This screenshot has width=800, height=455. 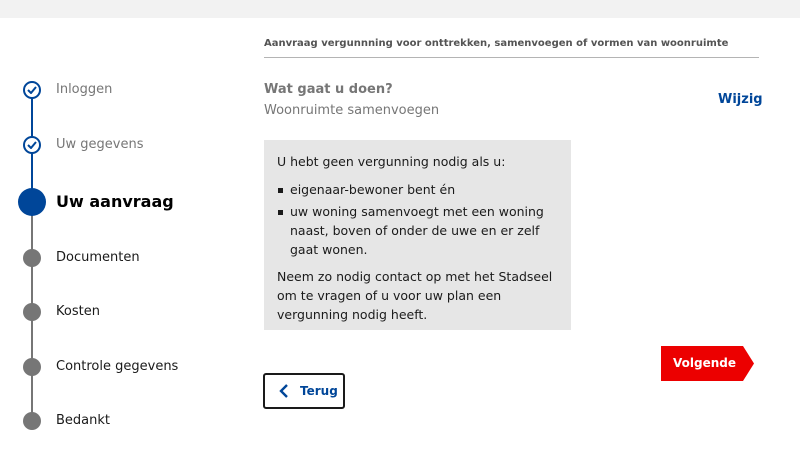 What do you see at coordinates (120, 312) in the screenshot?
I see `step-kosten: Kosten` at bounding box center [120, 312].